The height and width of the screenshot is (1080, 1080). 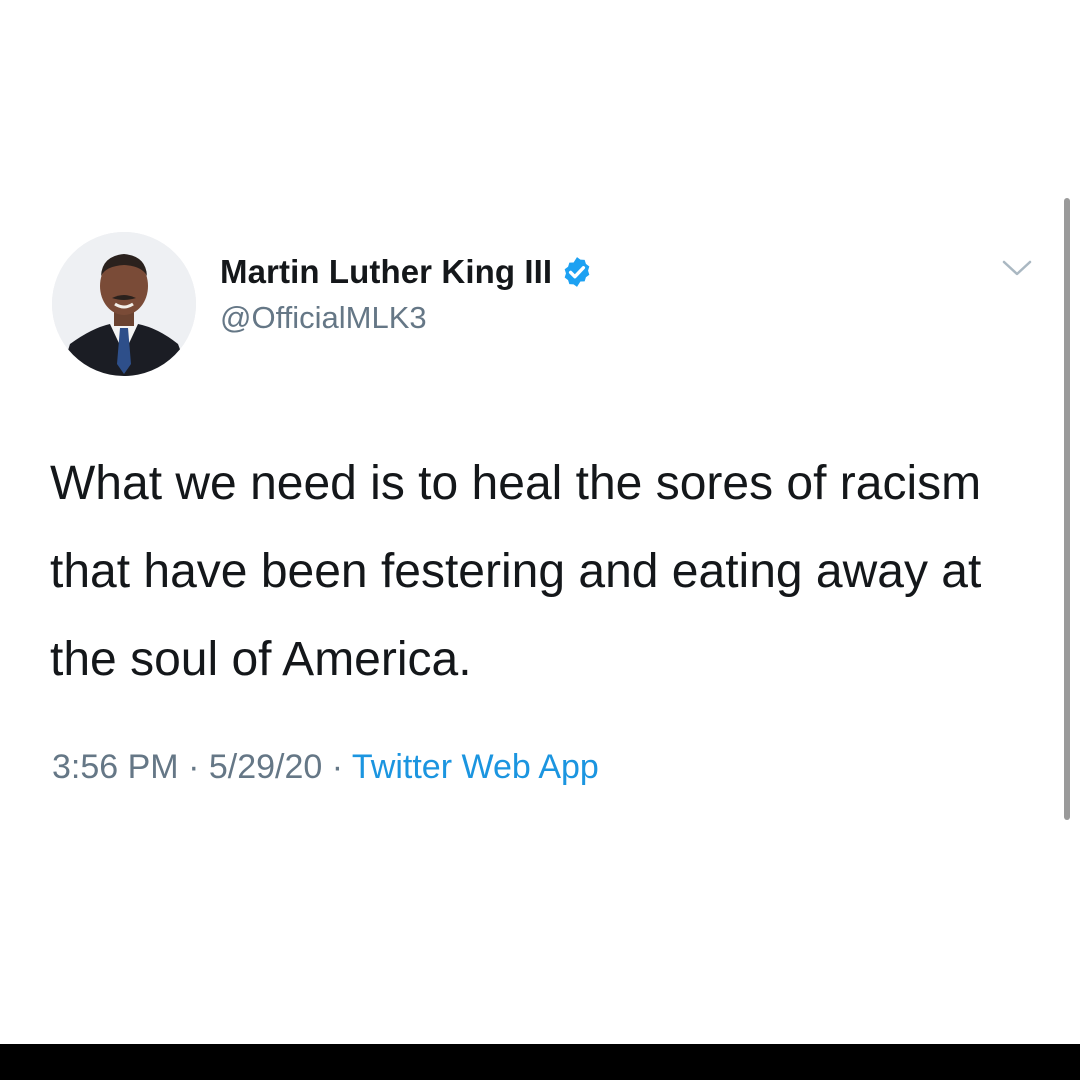 I want to click on tweet-source-link: Twitter Web App, so click(x=475, y=767).